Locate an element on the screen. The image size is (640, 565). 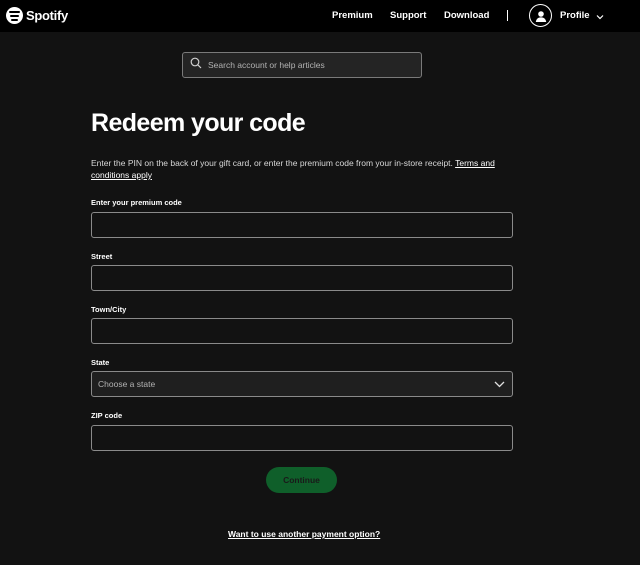
search-input is located at coordinates (308, 65).